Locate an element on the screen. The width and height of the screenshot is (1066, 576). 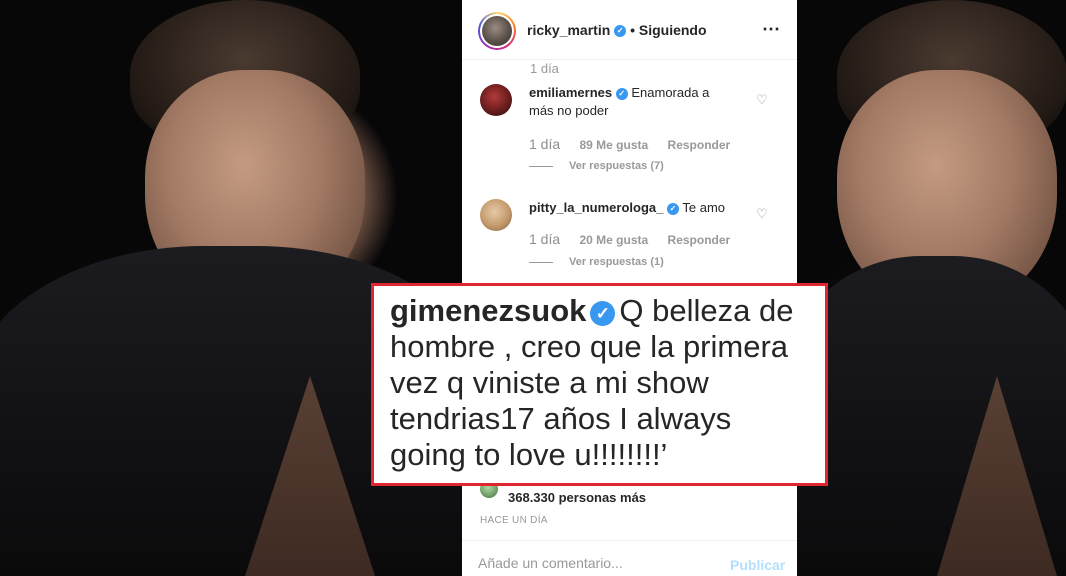
view-replies-button: Ver respuestas (1) is located at coordinates (596, 262).